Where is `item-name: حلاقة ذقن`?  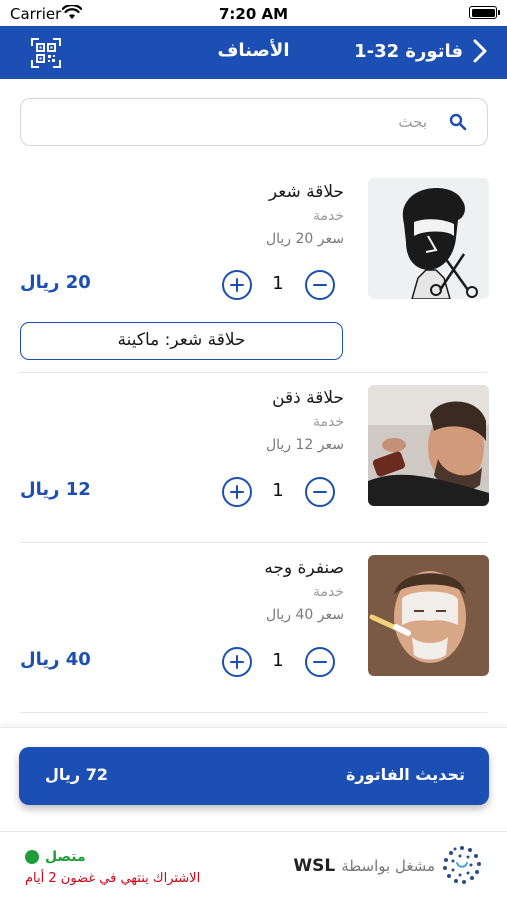 item-name: حلاقة ذقن is located at coordinates (308, 398).